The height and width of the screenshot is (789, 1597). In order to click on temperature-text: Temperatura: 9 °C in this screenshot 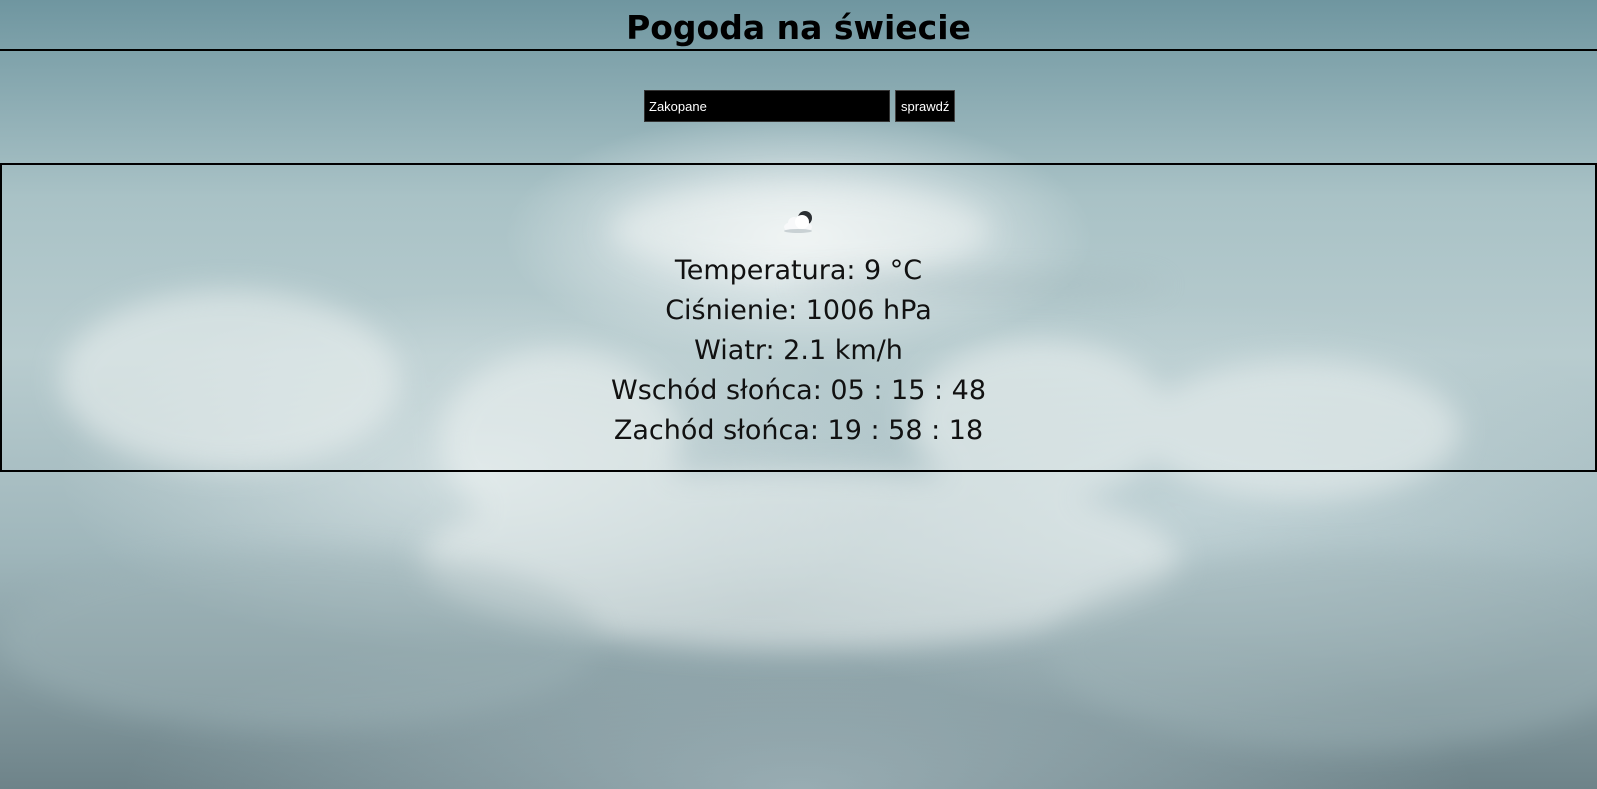, I will do `click(798, 270)`.